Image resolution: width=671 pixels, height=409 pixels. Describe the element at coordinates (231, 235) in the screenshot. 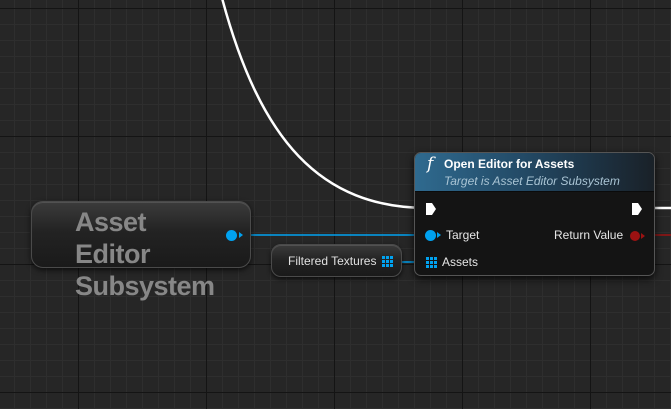

I see `subsystem-output-pin` at that location.